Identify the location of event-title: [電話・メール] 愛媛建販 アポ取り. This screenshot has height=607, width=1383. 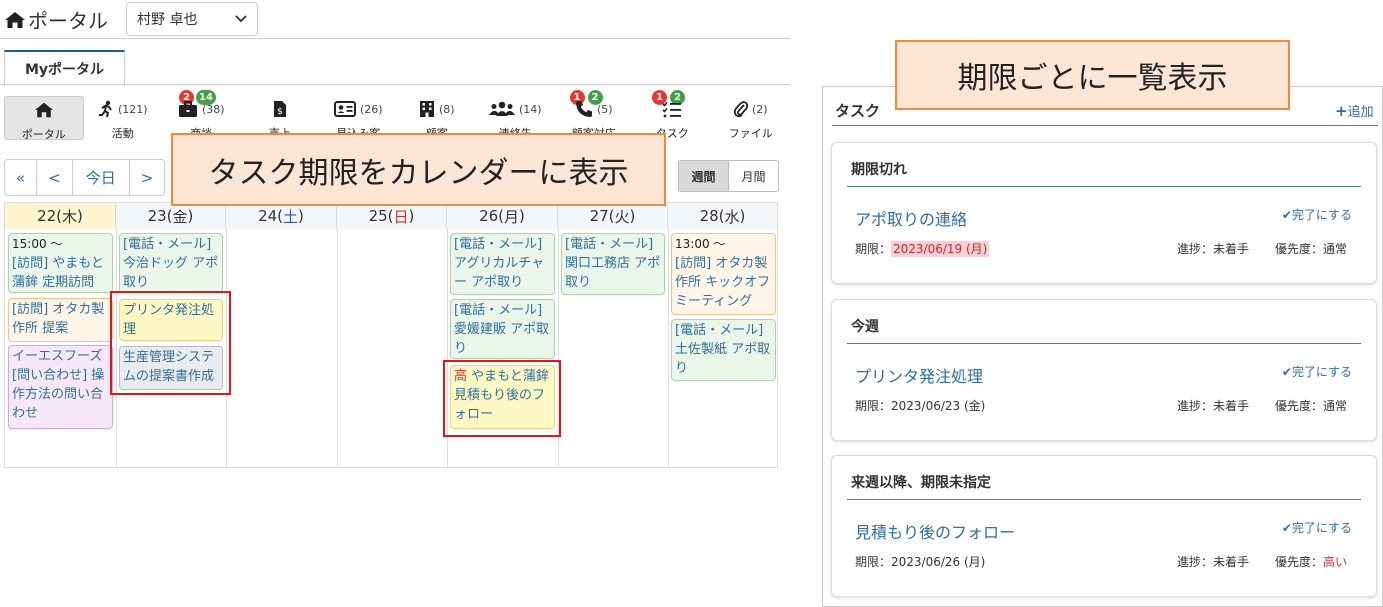
(502, 329).